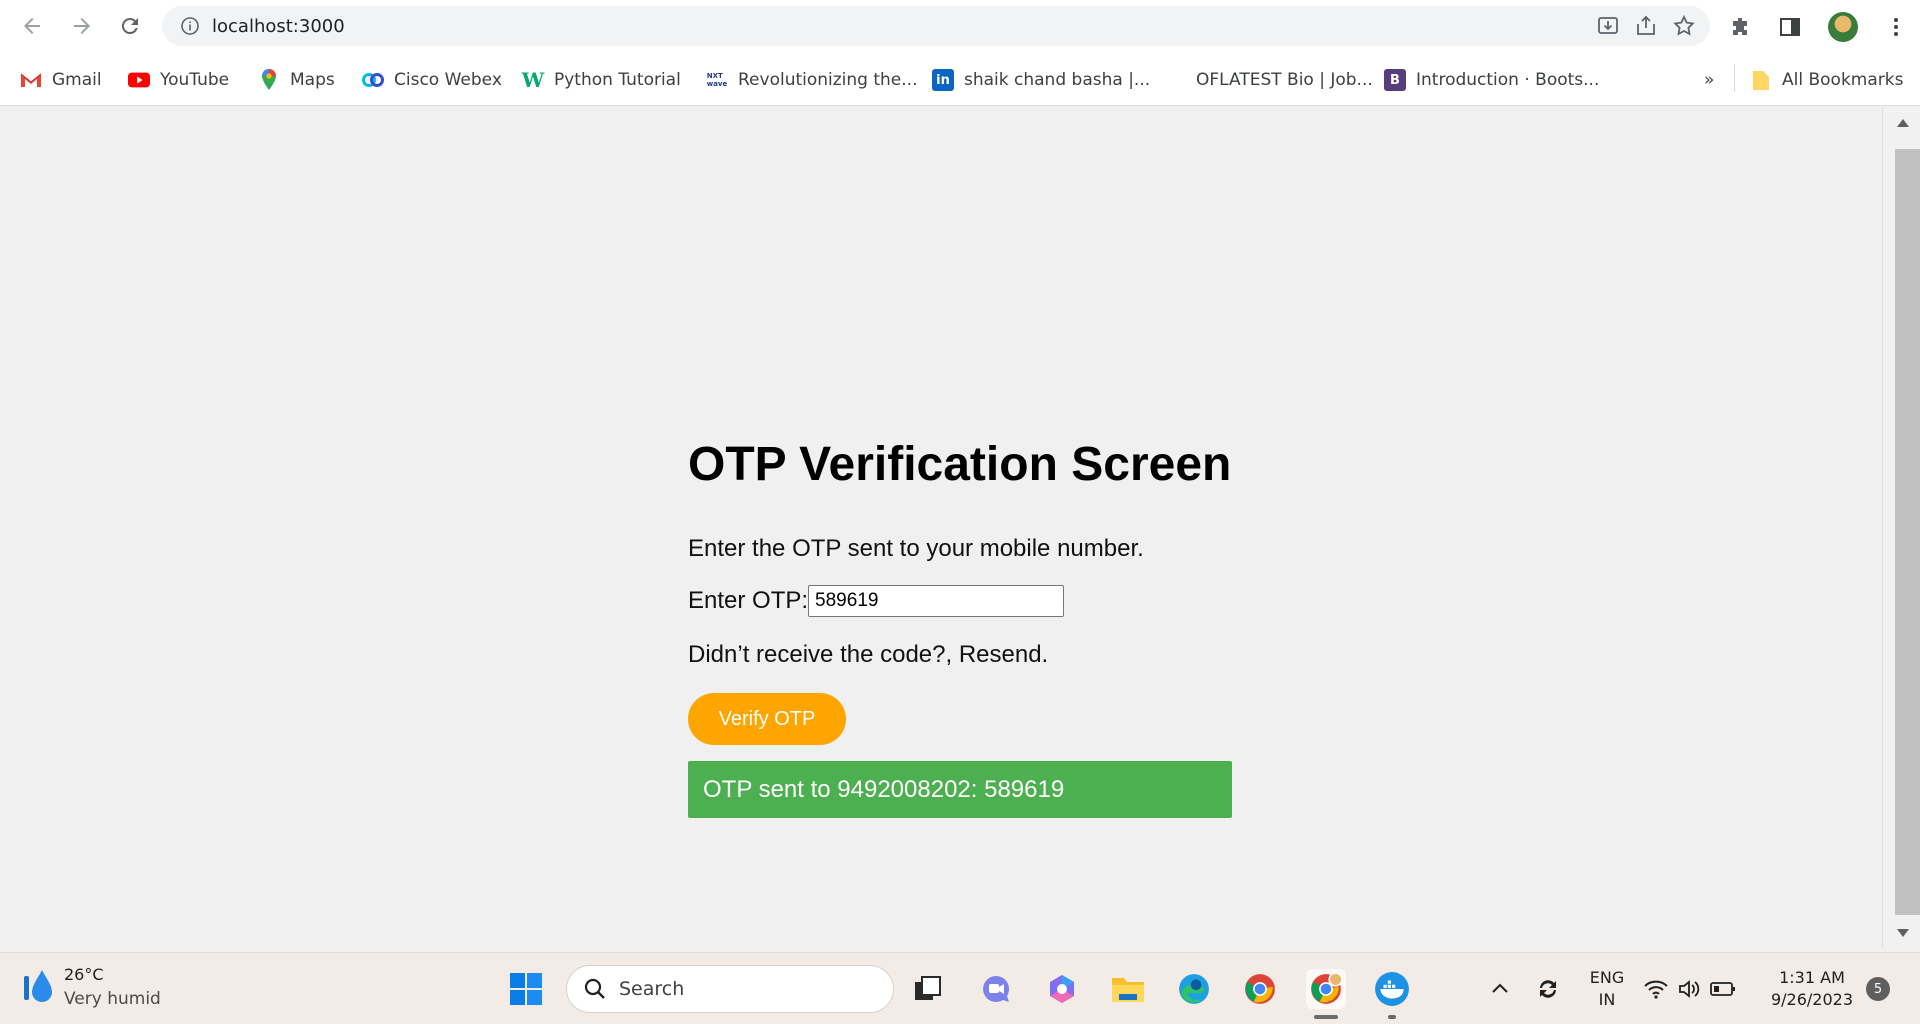 The height and width of the screenshot is (1024, 1920). I want to click on search-placeholder: Search, so click(652, 989).